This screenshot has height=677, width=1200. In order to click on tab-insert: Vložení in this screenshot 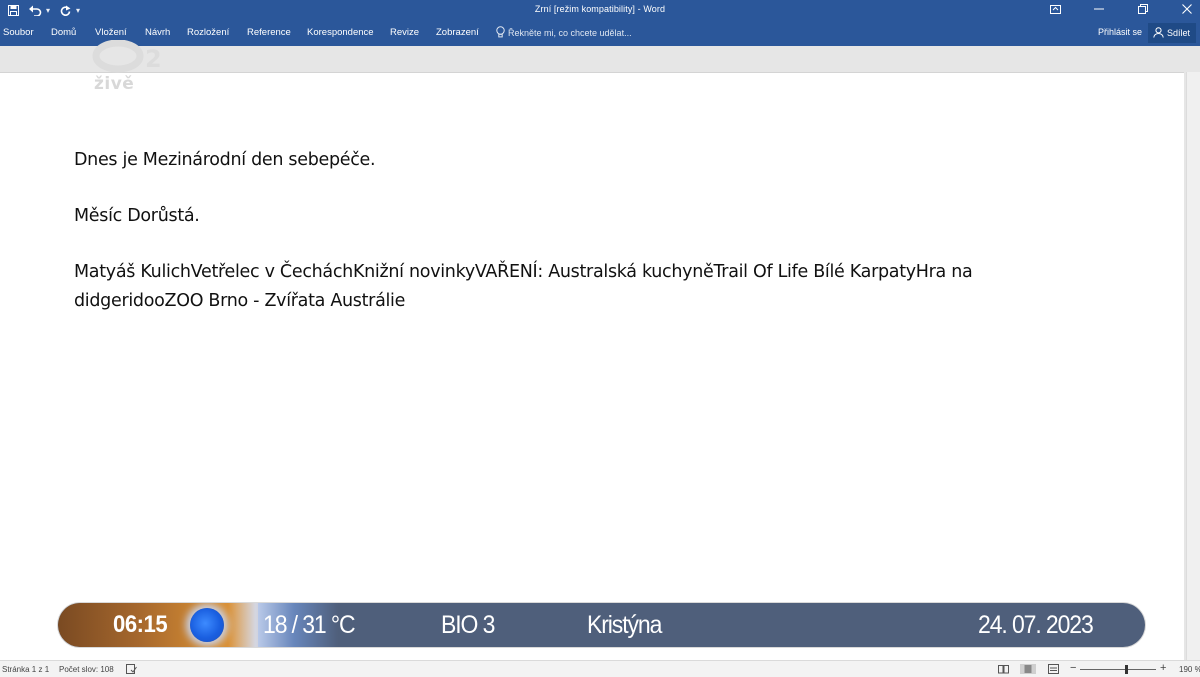, I will do `click(111, 32)`.